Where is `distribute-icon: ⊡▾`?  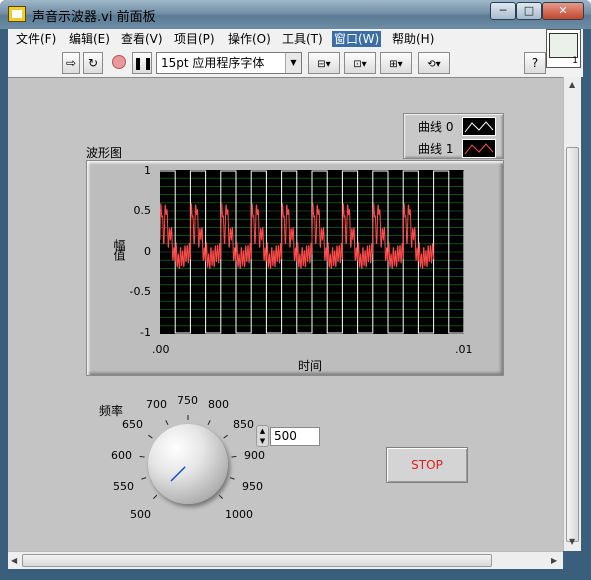 distribute-icon: ⊡▾ is located at coordinates (360, 64).